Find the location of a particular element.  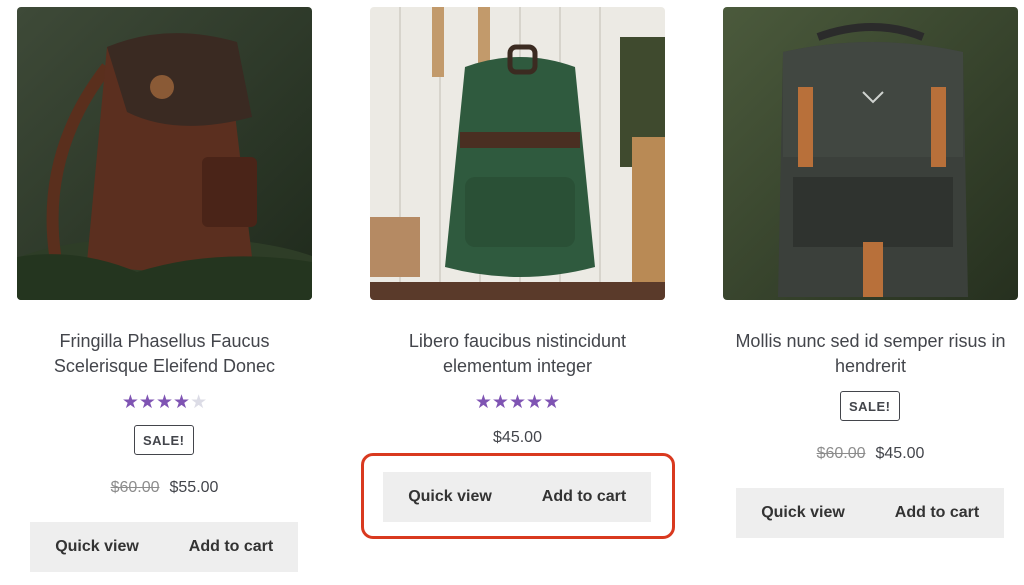

star-empty-icon: ★ is located at coordinates (199, 402).